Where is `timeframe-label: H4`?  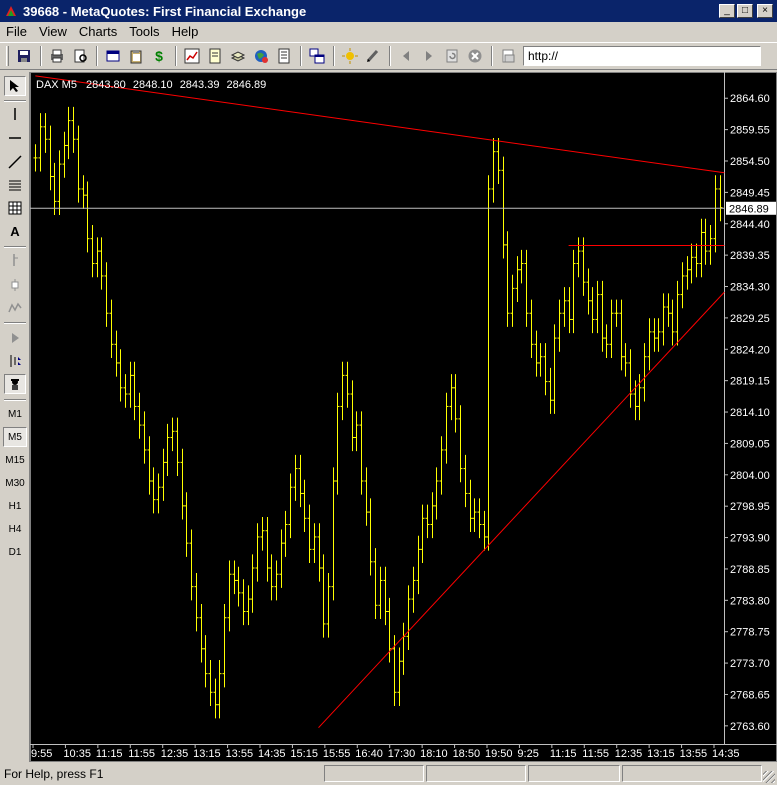
timeframe-label: H4 is located at coordinates (15, 529).